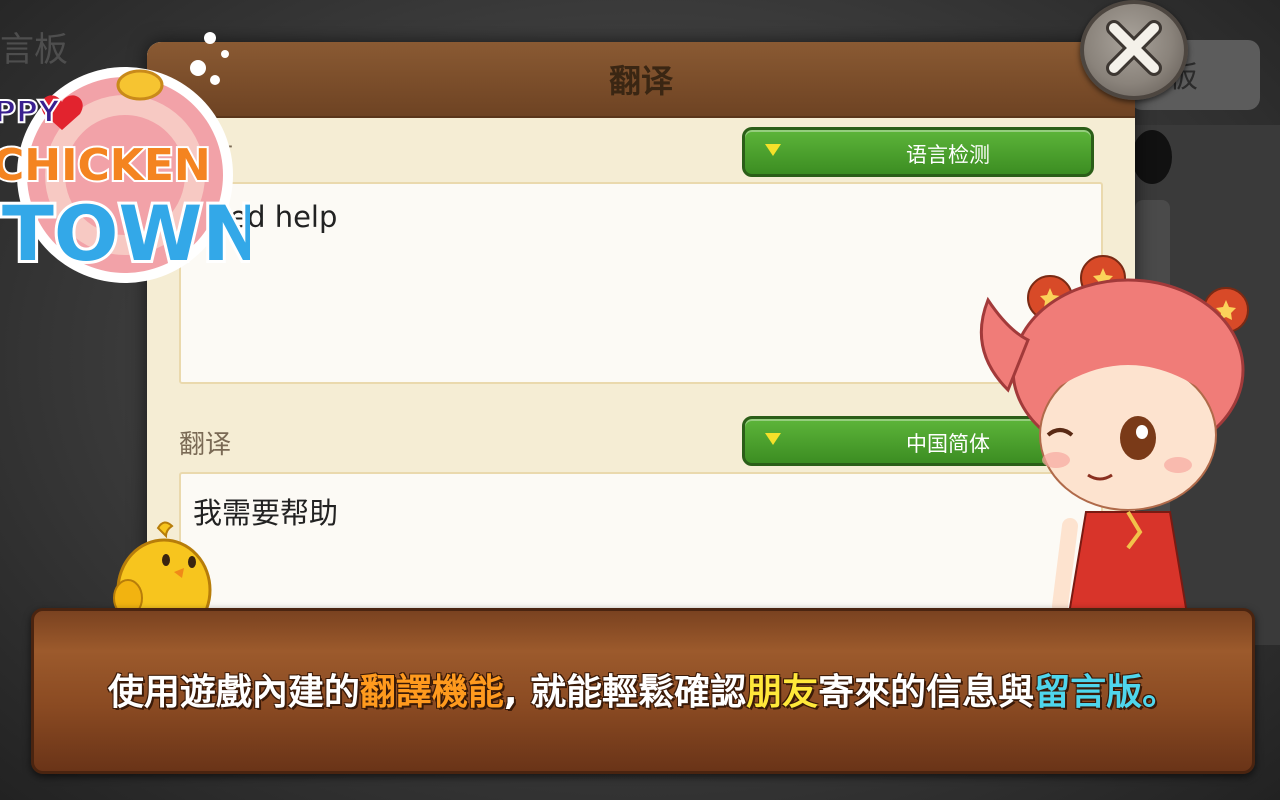  What do you see at coordinates (782, 692) in the screenshot?
I see `banner-highlight-friends: 朋友` at bounding box center [782, 692].